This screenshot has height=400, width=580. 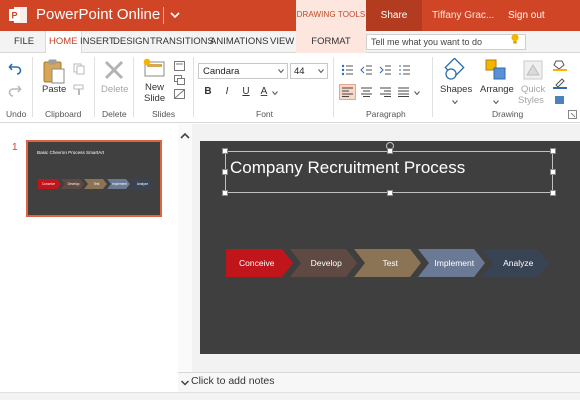 What do you see at coordinates (331, 15) in the screenshot?
I see `drawing-tools-context-label: DRAWING TOOLS` at bounding box center [331, 15].